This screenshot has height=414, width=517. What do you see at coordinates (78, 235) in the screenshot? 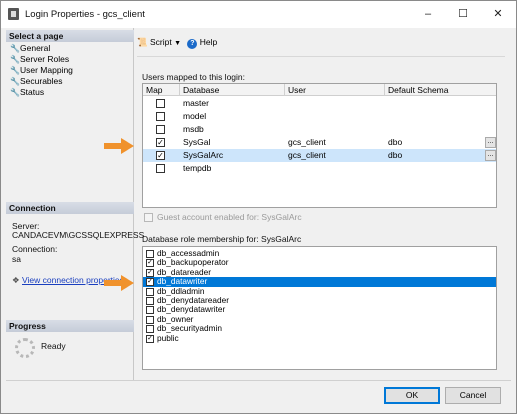
I see `server-value: CANDACEVM\GCSSQLEXPRESS` at bounding box center [78, 235].